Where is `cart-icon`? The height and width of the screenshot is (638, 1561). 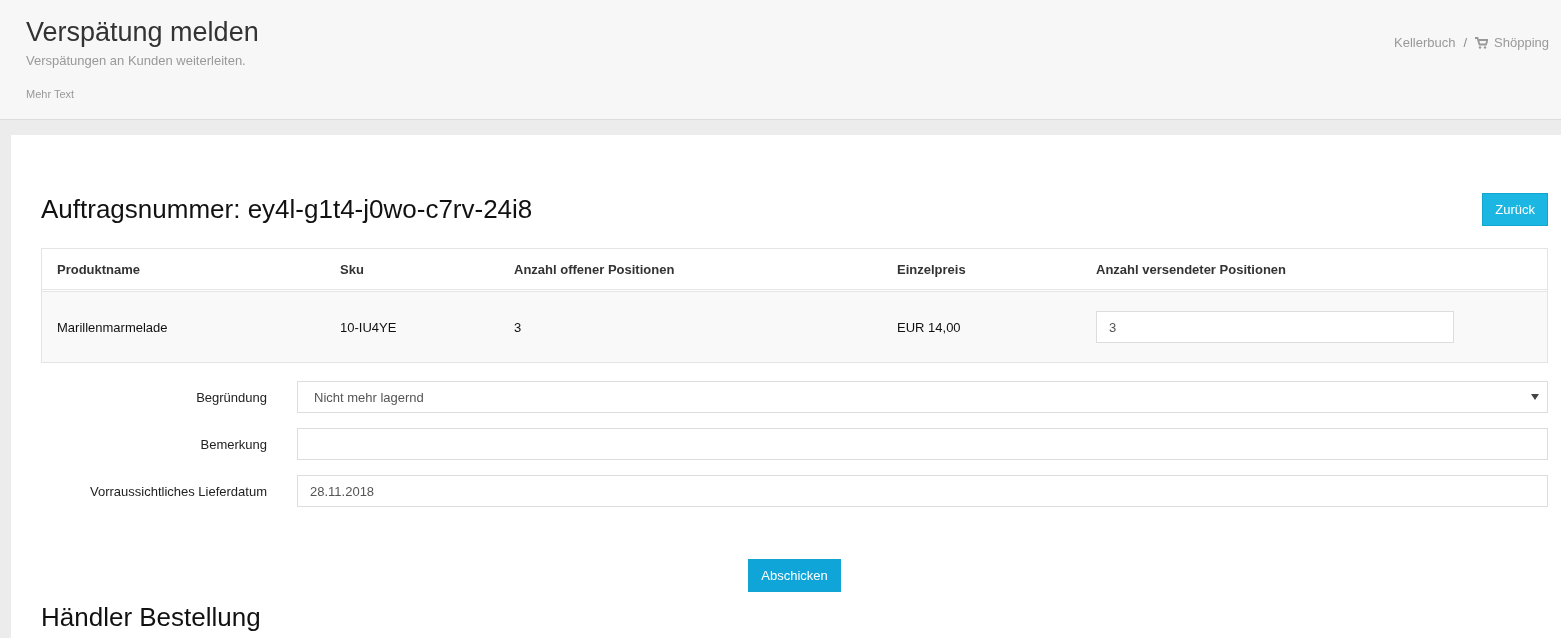 cart-icon is located at coordinates (1482, 42).